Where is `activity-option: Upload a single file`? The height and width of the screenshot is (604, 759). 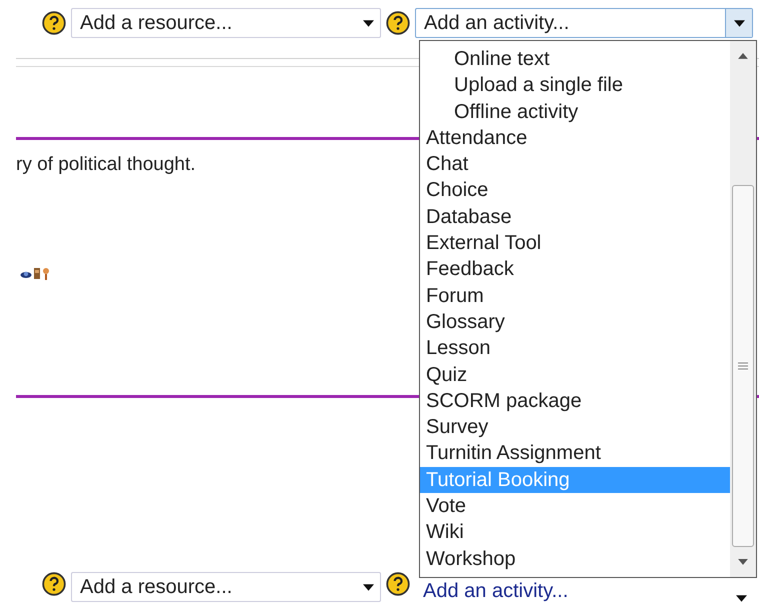 activity-option: Upload a single file is located at coordinates (575, 85).